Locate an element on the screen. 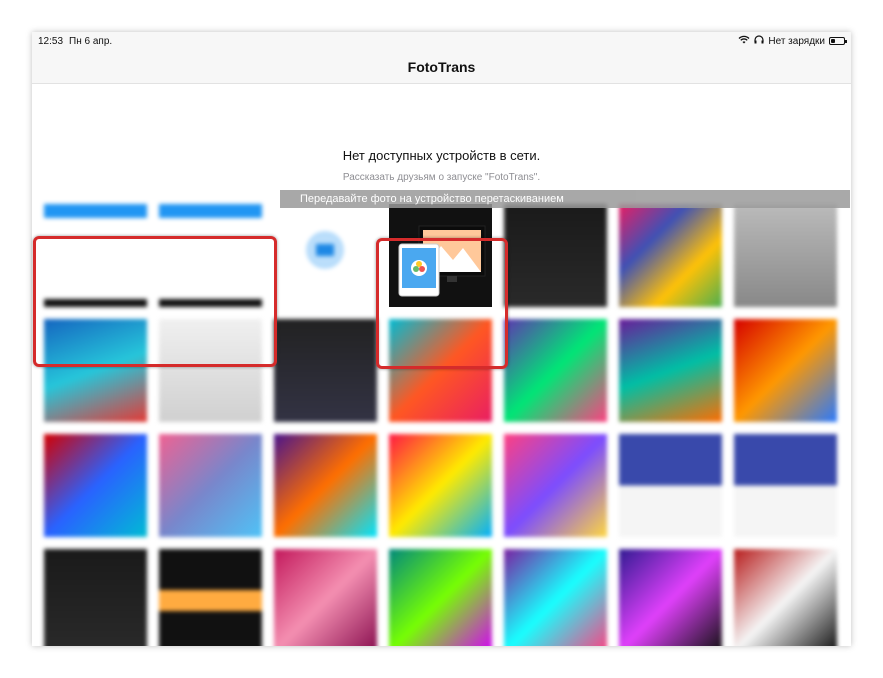 The height and width of the screenshot is (678, 883). status-date: Пн 6 апр. is located at coordinates (91, 41).